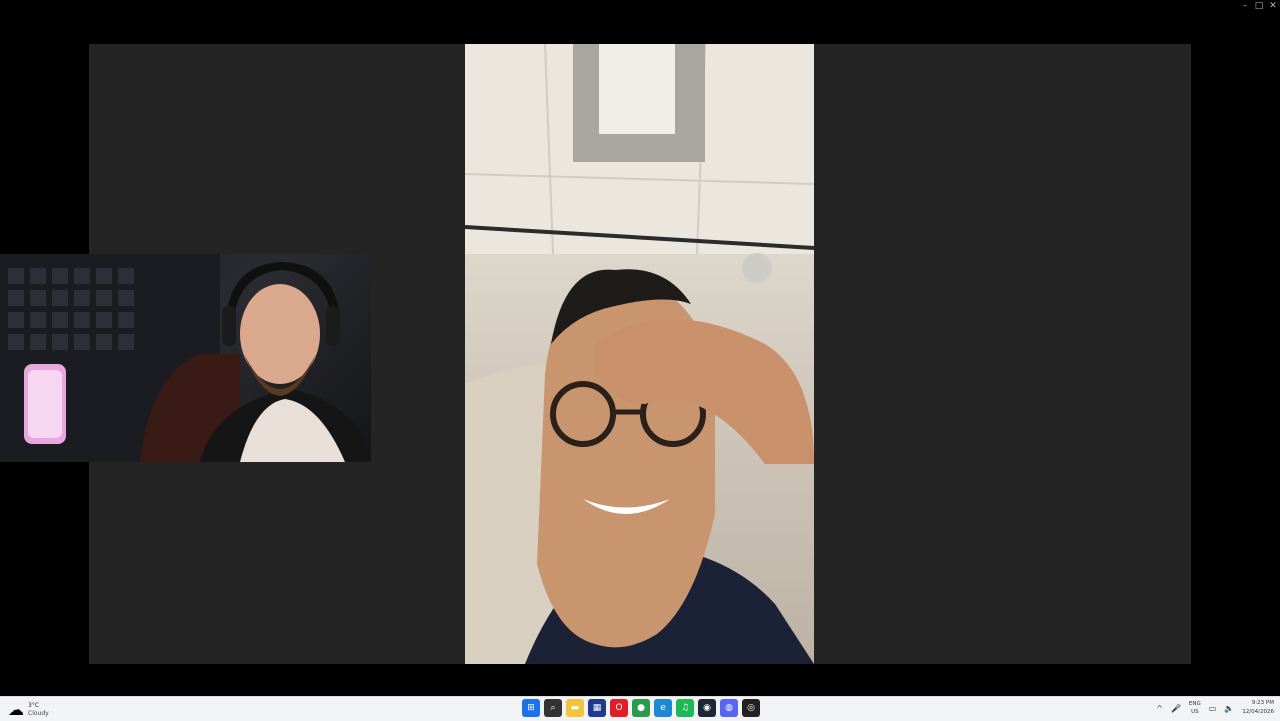 The image size is (1280, 721). Describe the element at coordinates (751, 708) in the screenshot. I see `obs-icon: ◎` at that location.